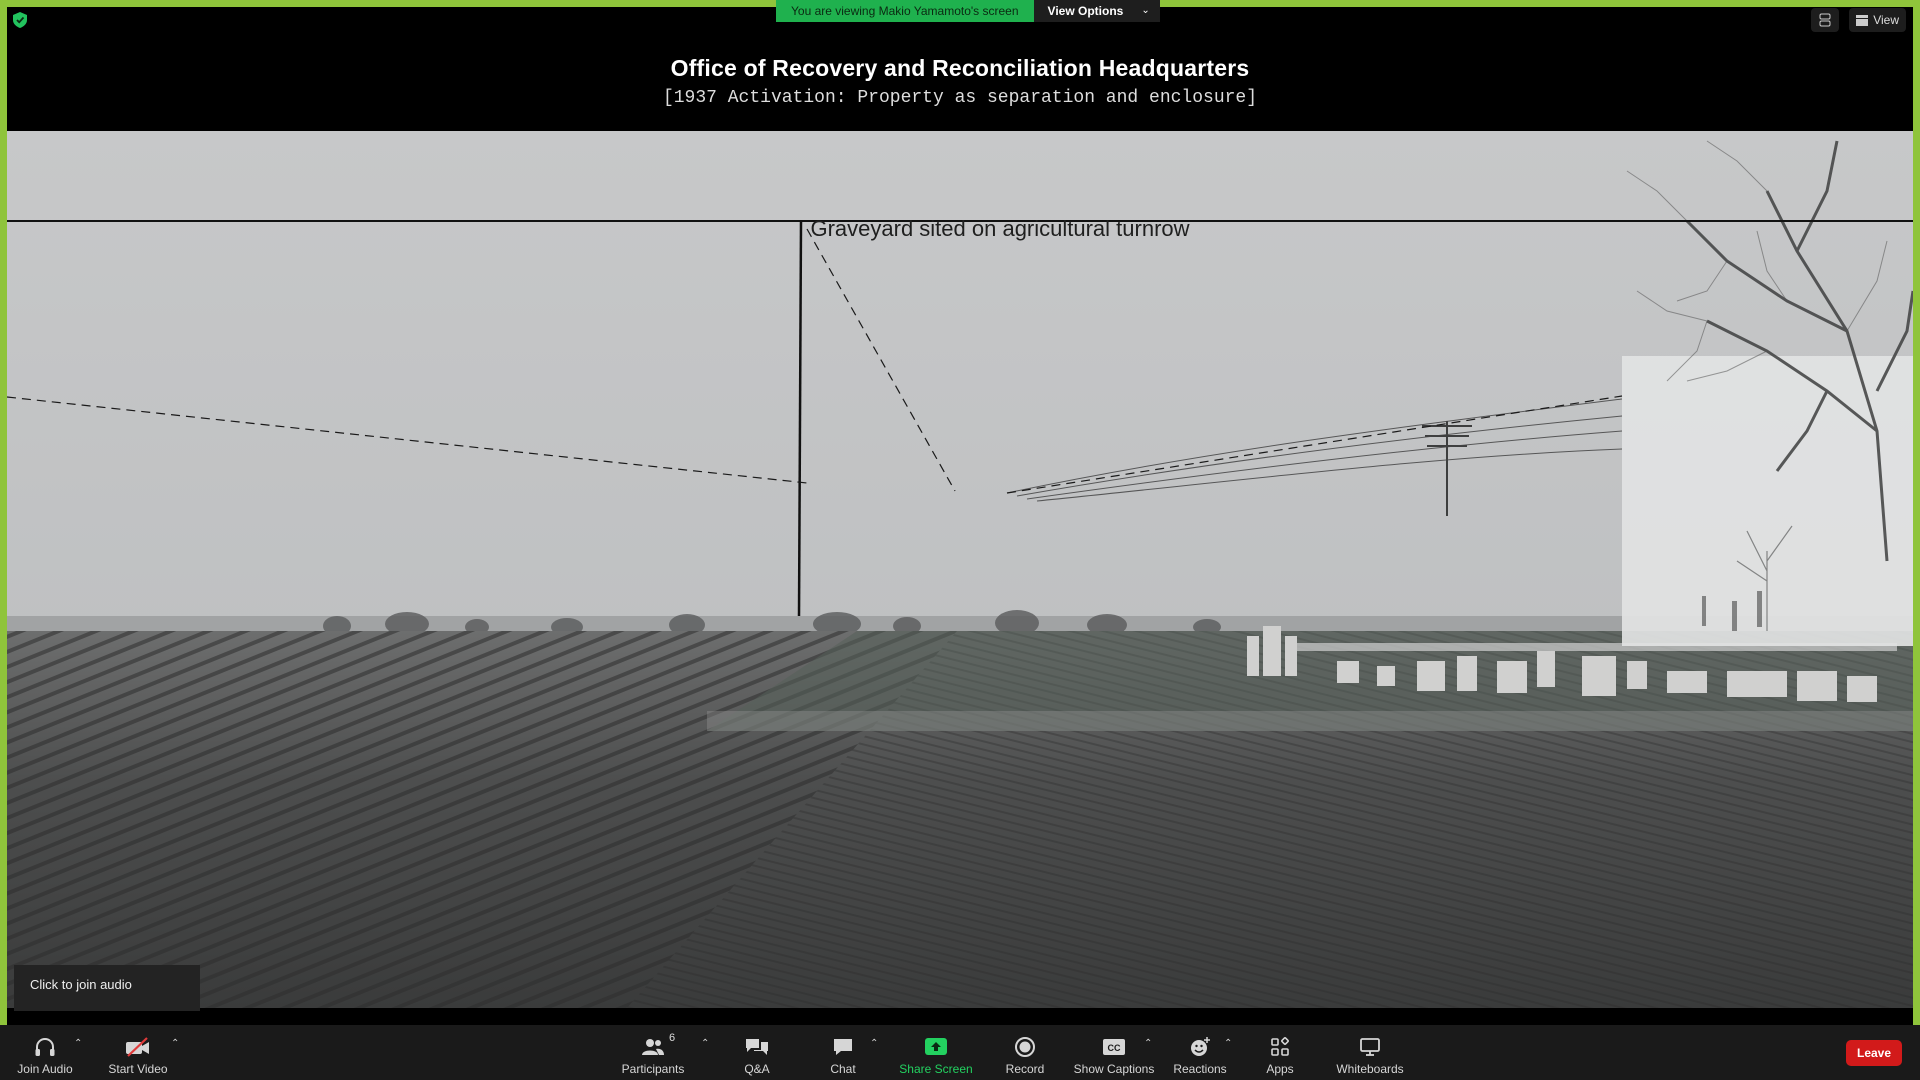  I want to click on share-screen-icon, so click(936, 1046).